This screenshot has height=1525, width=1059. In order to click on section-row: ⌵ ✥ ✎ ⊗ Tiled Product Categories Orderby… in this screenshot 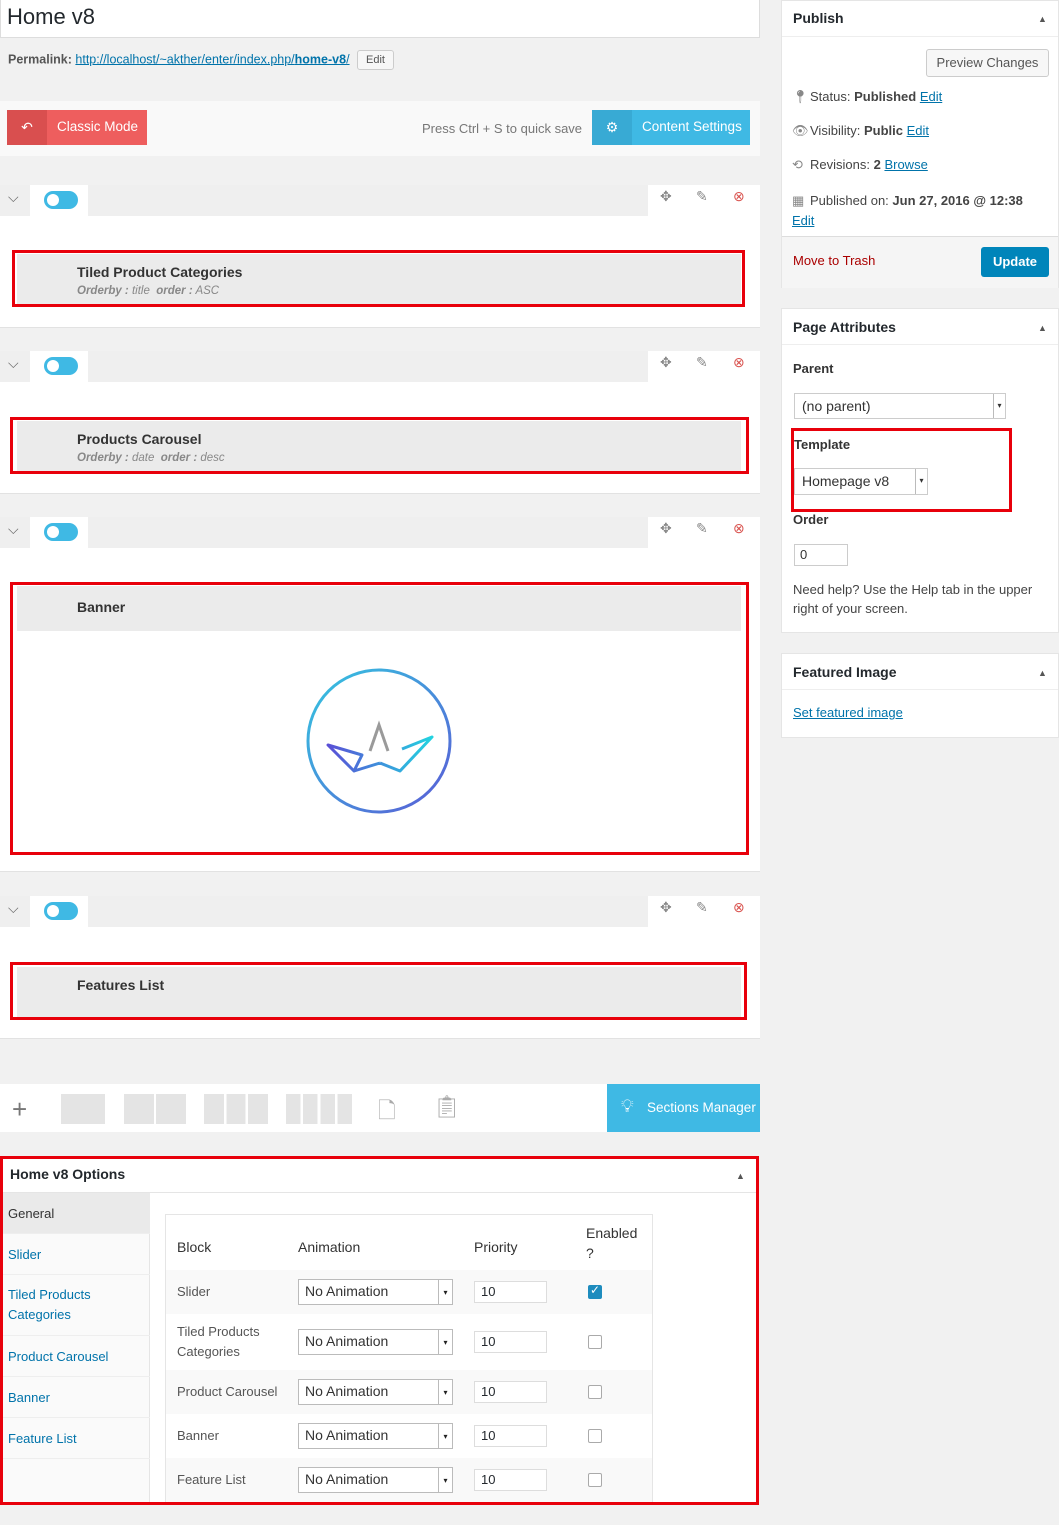, I will do `click(380, 256)`.